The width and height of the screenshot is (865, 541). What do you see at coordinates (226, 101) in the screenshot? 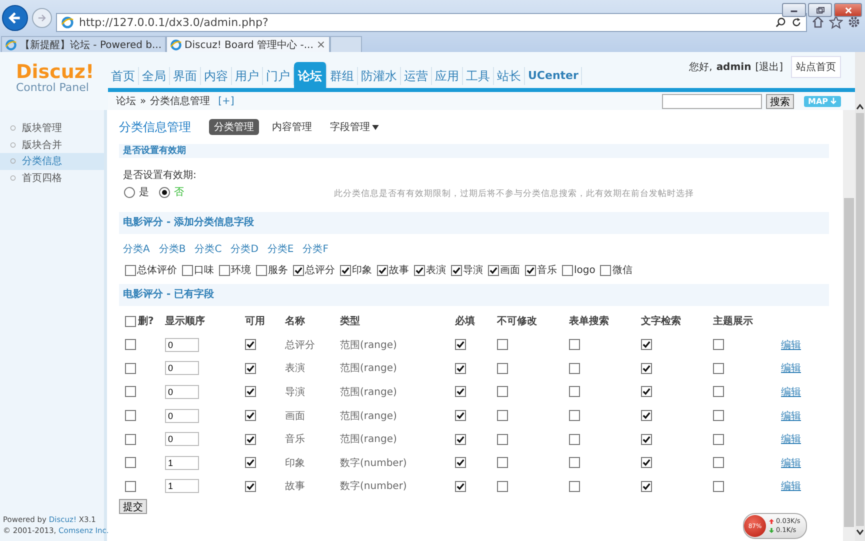
I see `add-shortcut-link: [+]` at bounding box center [226, 101].